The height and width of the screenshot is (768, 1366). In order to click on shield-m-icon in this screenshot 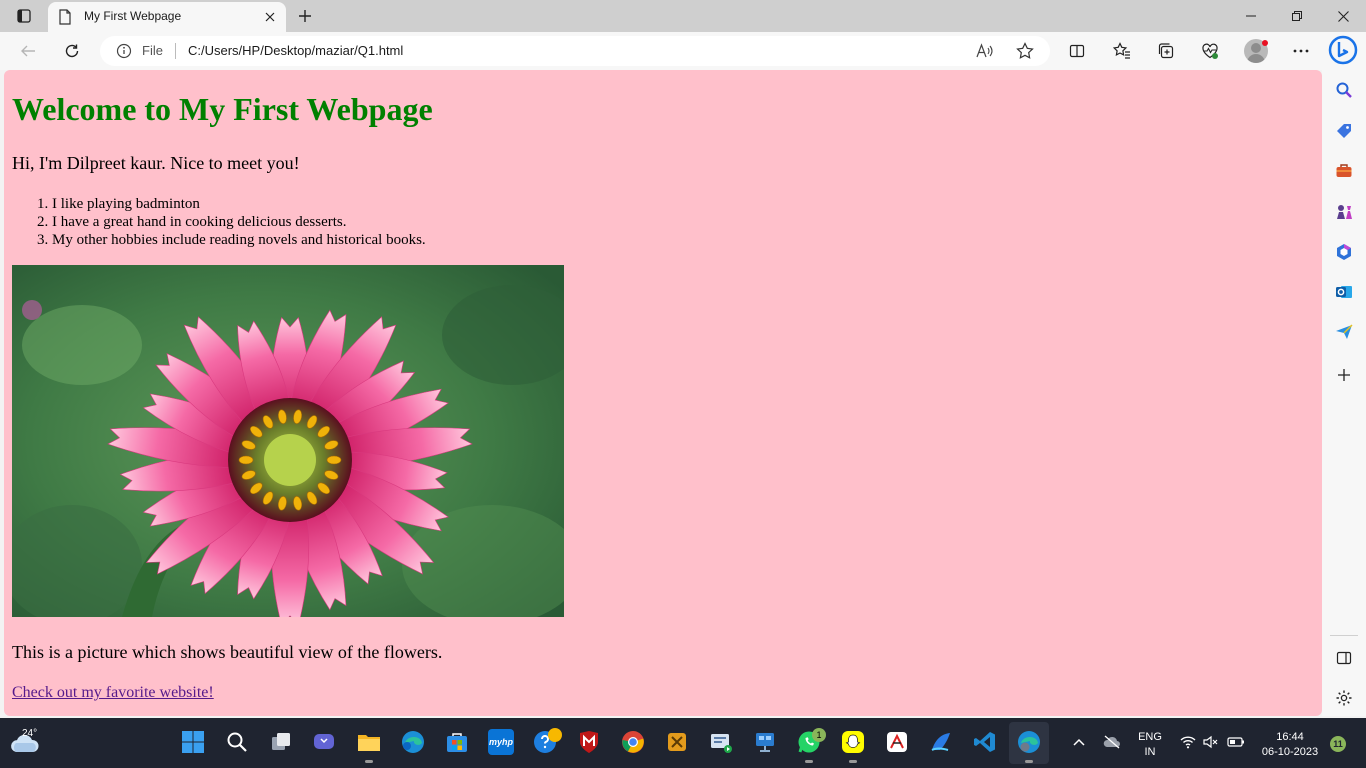, I will do `click(589, 742)`.